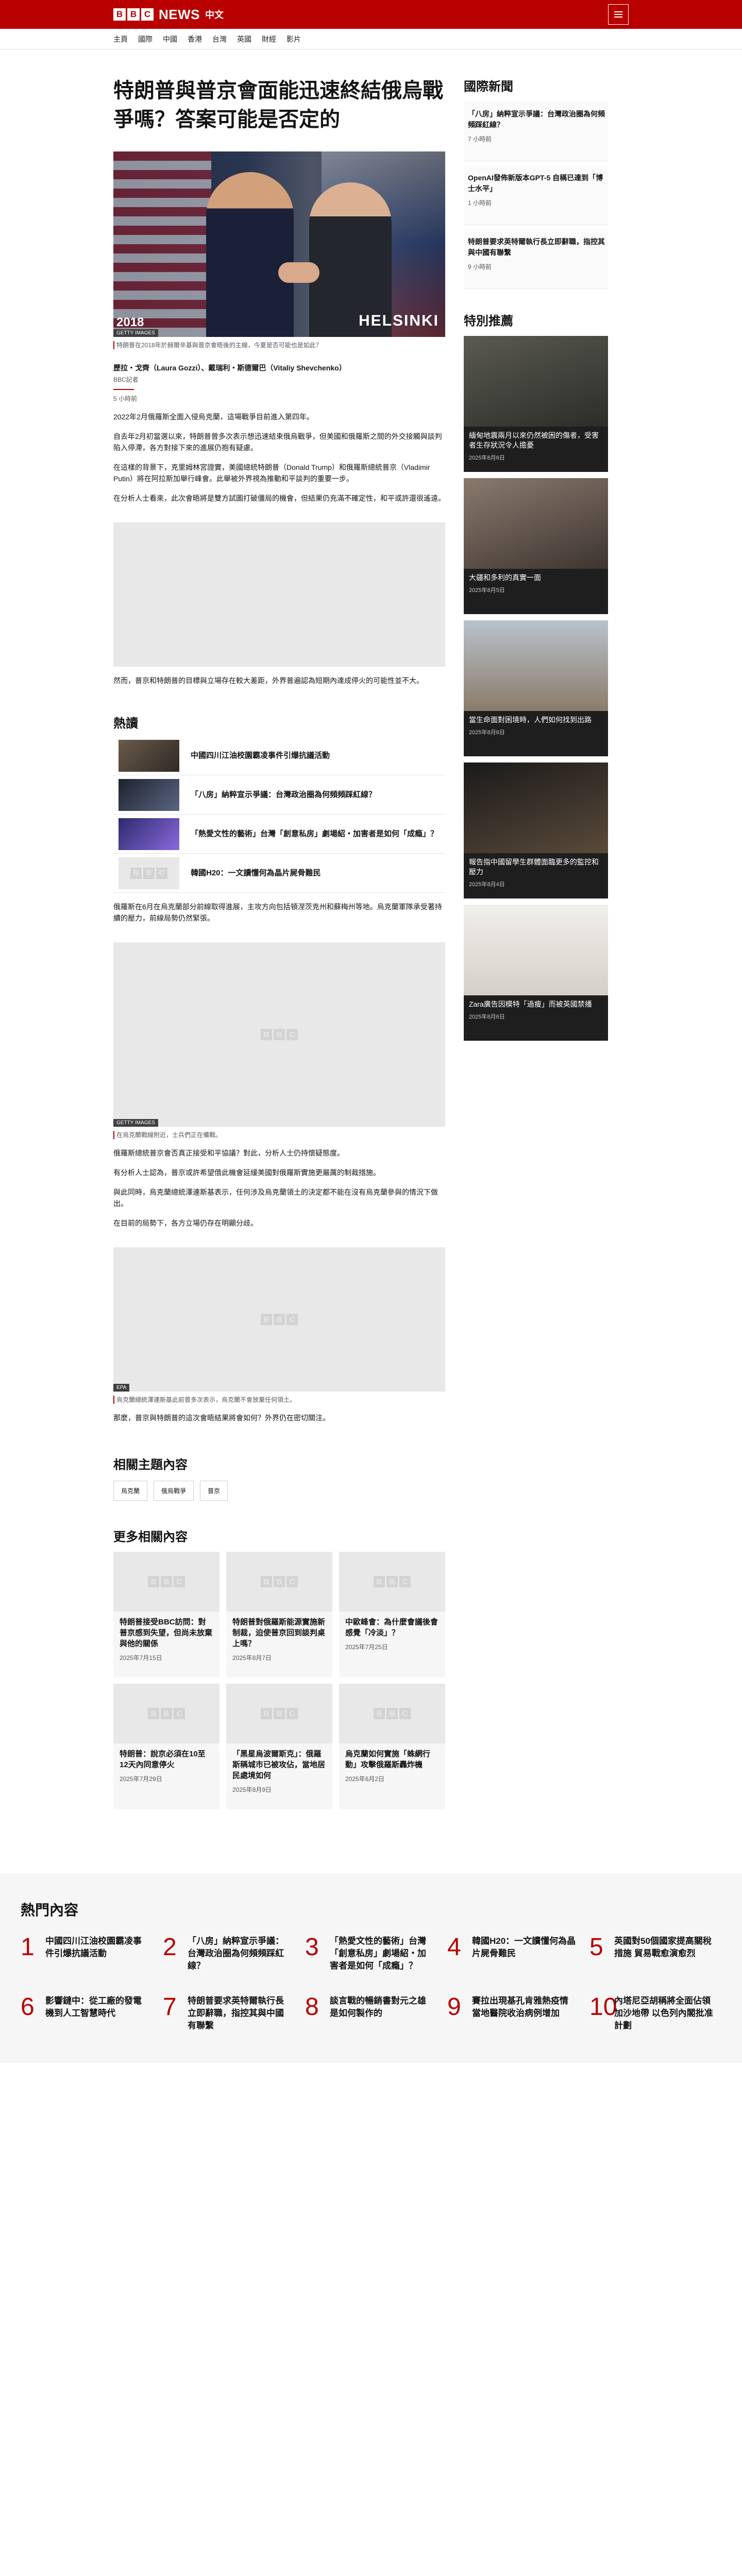 Image resolution: width=742 pixels, height=2576 pixels. I want to click on article-paragraph: 有分析人士認為，普京或許希望借此機會延緩美國對俄羅斯實施更嚴厲的制裁措施。, so click(246, 1172).